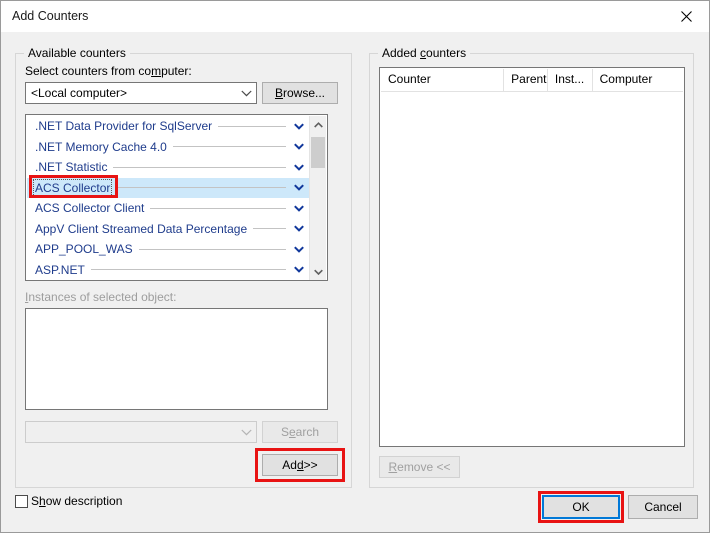 This screenshot has width=710, height=533. I want to click on show-description-checkbox, so click(21, 501).